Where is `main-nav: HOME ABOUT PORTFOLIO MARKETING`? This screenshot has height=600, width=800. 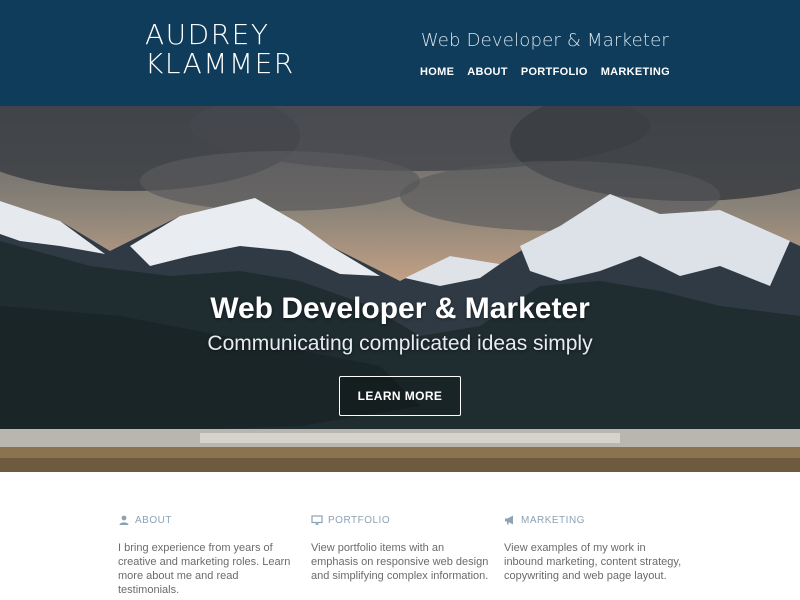 main-nav: HOME ABOUT PORTFOLIO MARKETING is located at coordinates (545, 72).